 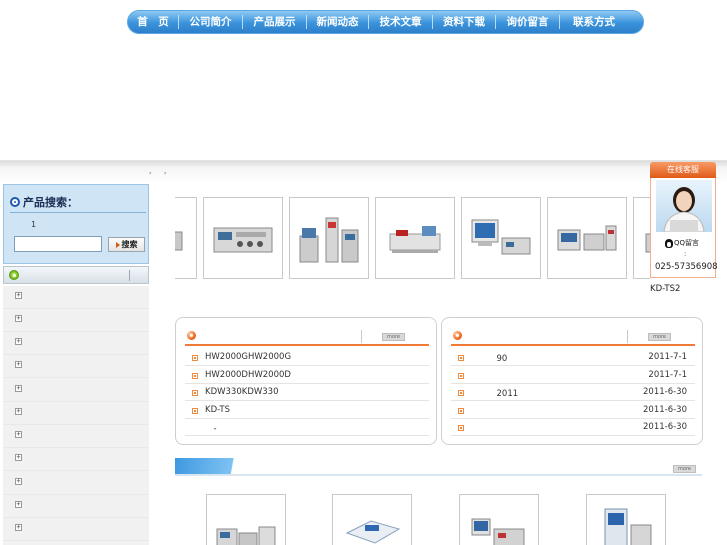 What do you see at coordinates (573, 375) in the screenshot?
I see `list-item: 2011-7-1` at bounding box center [573, 375].